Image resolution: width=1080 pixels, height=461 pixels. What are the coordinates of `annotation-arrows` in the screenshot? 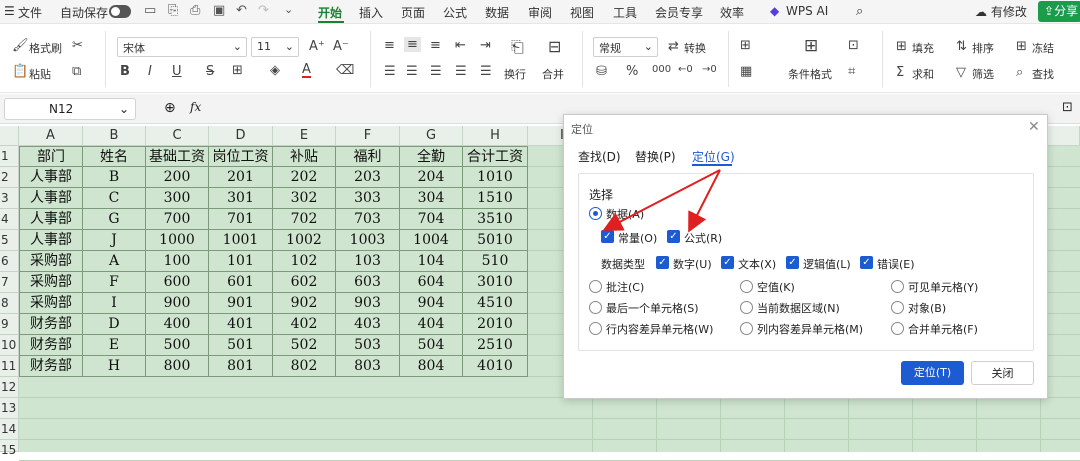 It's located at (661, 201).